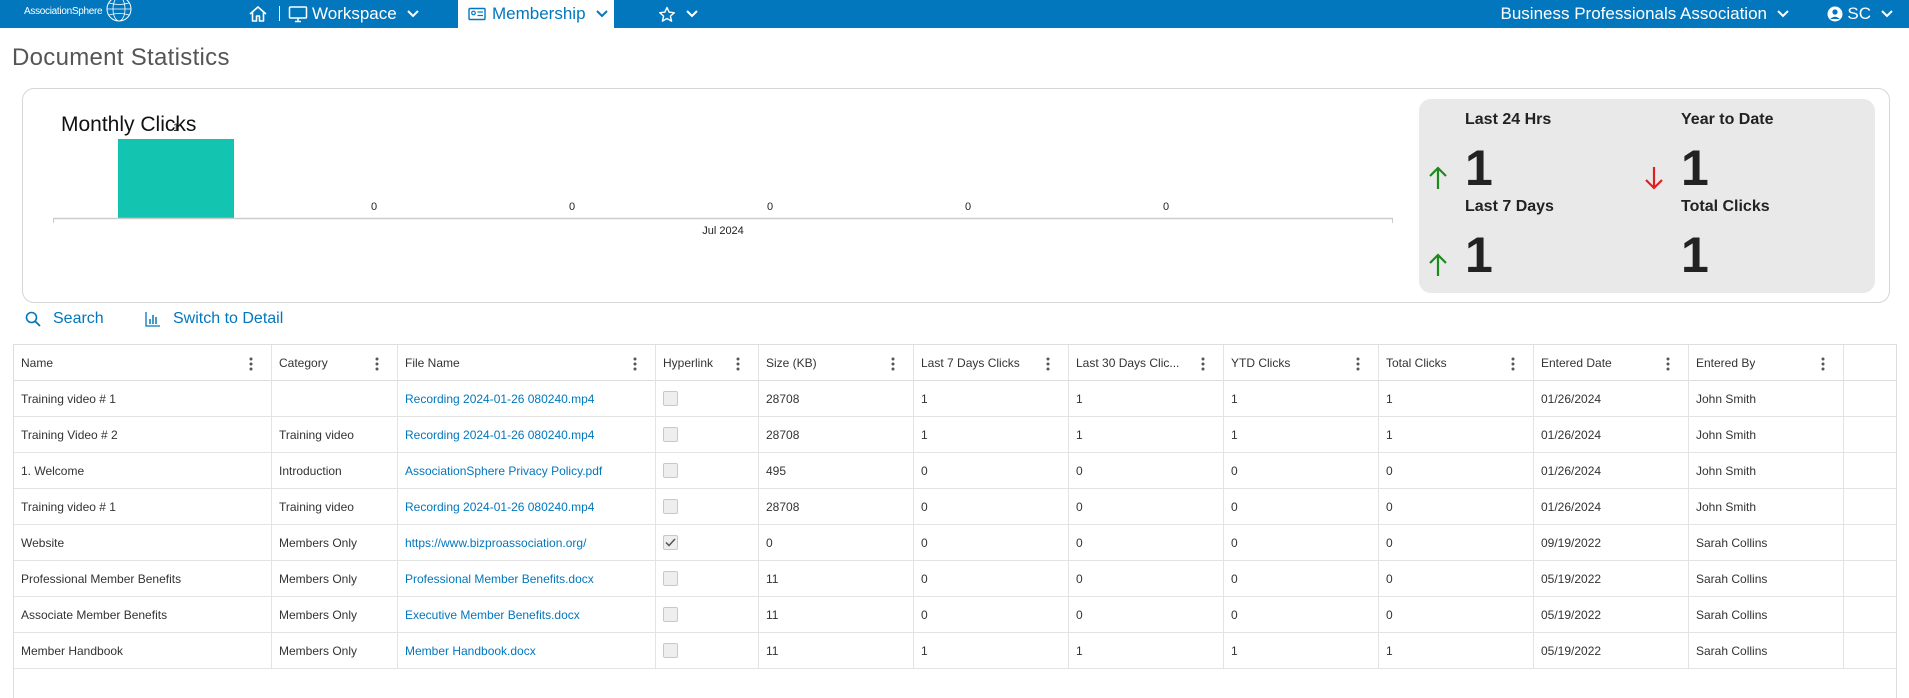  I want to click on nav-workspace-label: Workspace, so click(354, 13).